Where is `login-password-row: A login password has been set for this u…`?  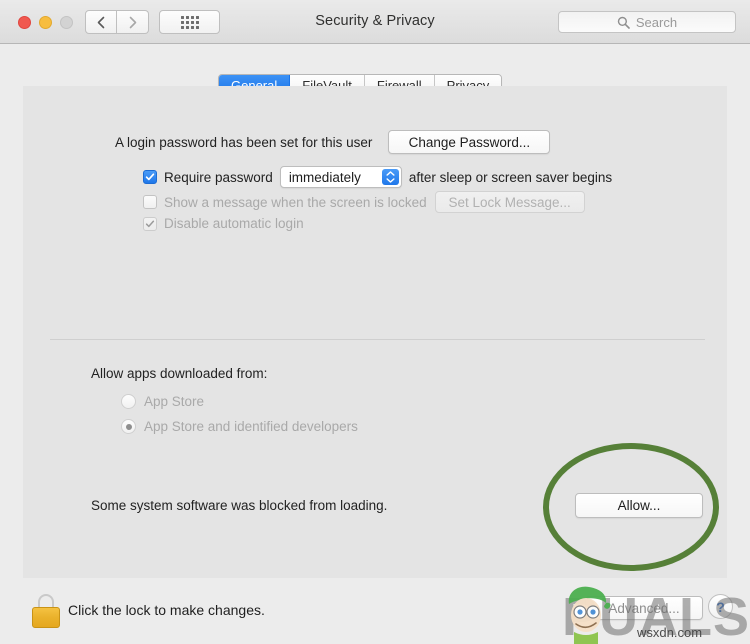
login-password-row: A login password has been set for this u… is located at coordinates (333, 142).